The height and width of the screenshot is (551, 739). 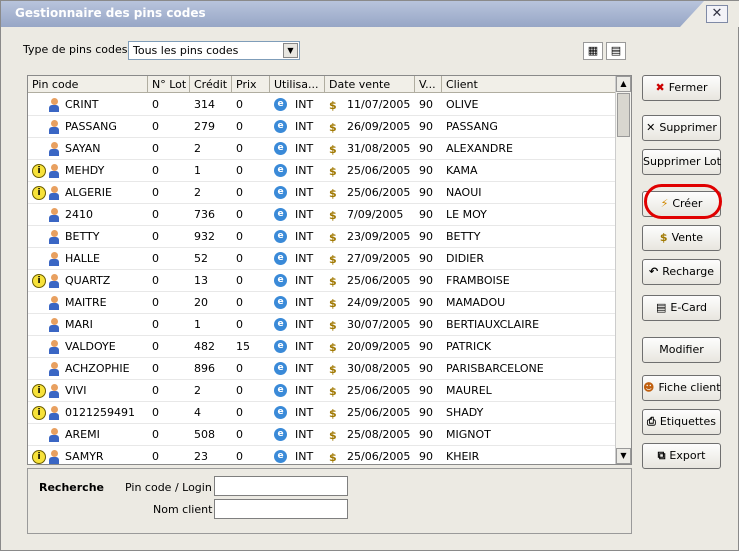 What do you see at coordinates (322, 237) in the screenshot?
I see `table-row: BETTY 0 932 0 e INT $23/09/2005 90 BETTY` at bounding box center [322, 237].